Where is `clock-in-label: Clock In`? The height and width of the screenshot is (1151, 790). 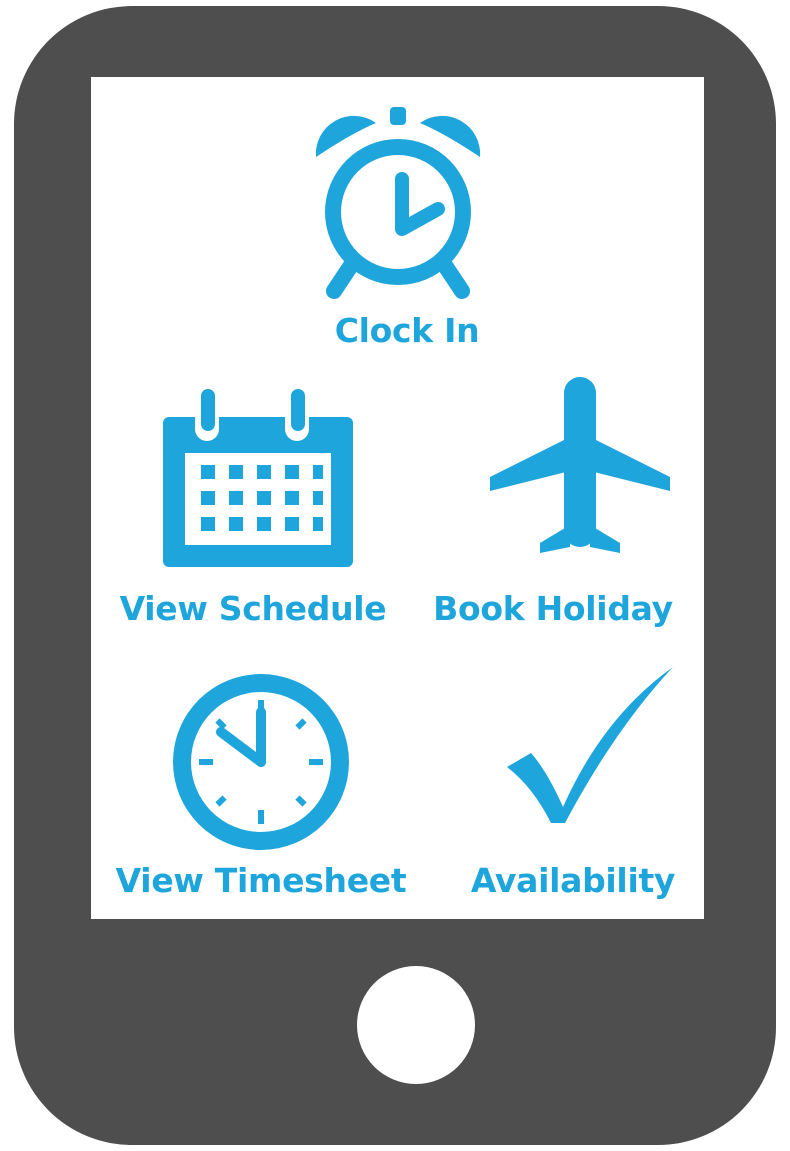
clock-in-label: Clock In is located at coordinates (407, 330).